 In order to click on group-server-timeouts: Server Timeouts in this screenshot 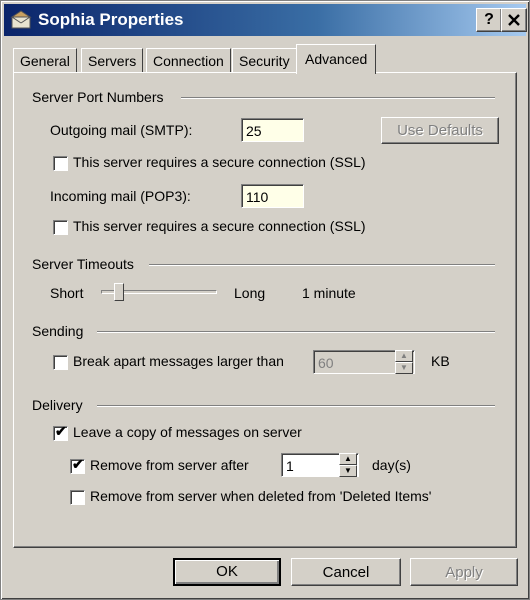, I will do `click(86, 264)`.